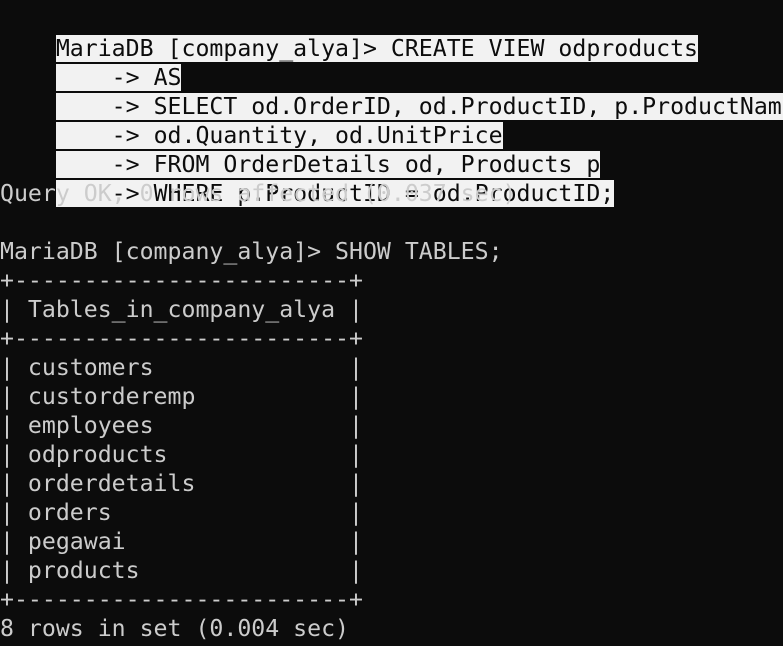 This screenshot has height=646, width=783. What do you see at coordinates (181, 570) in the screenshot?
I see `table-row: | products |` at bounding box center [181, 570].